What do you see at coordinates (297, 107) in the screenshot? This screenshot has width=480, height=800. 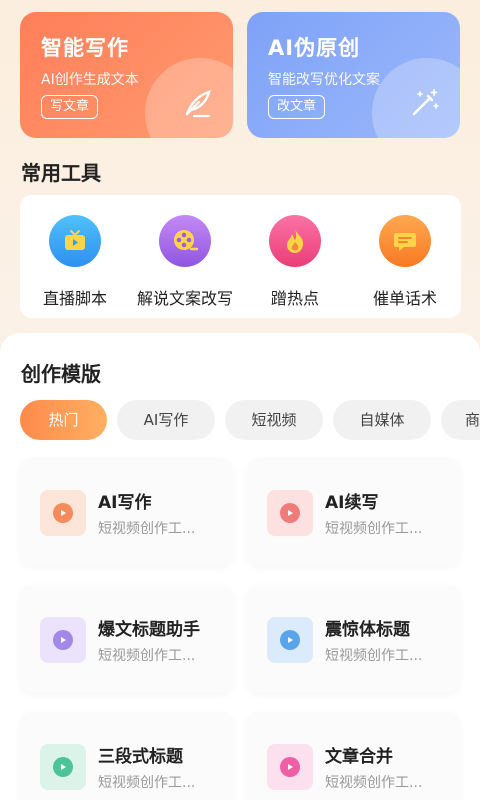 I see `rewrite-article-button: 改文章` at bounding box center [297, 107].